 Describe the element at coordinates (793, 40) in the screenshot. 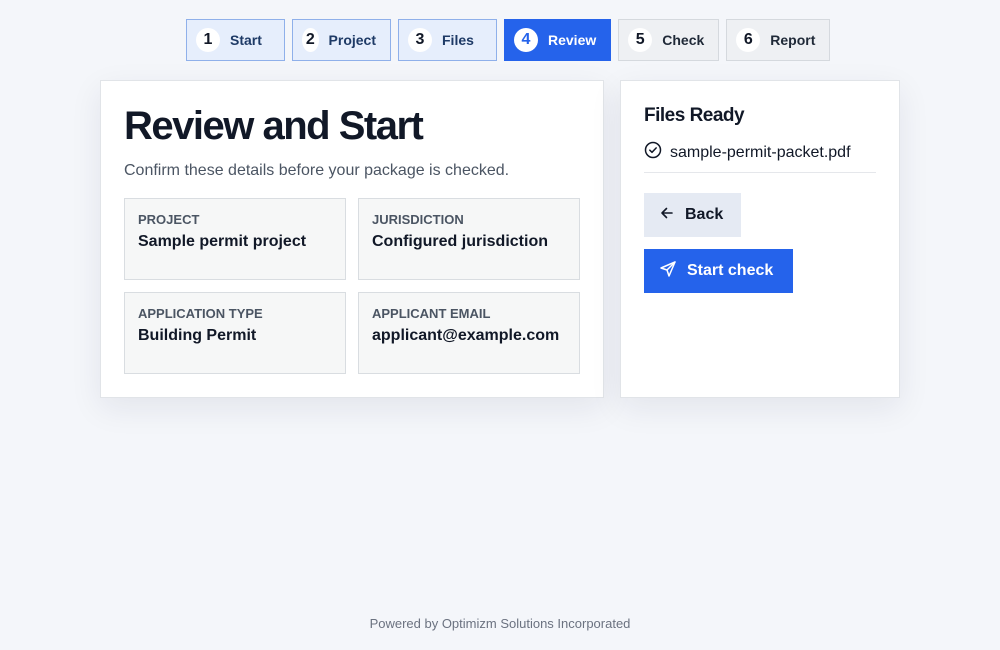

I see `step-label: Report` at that location.